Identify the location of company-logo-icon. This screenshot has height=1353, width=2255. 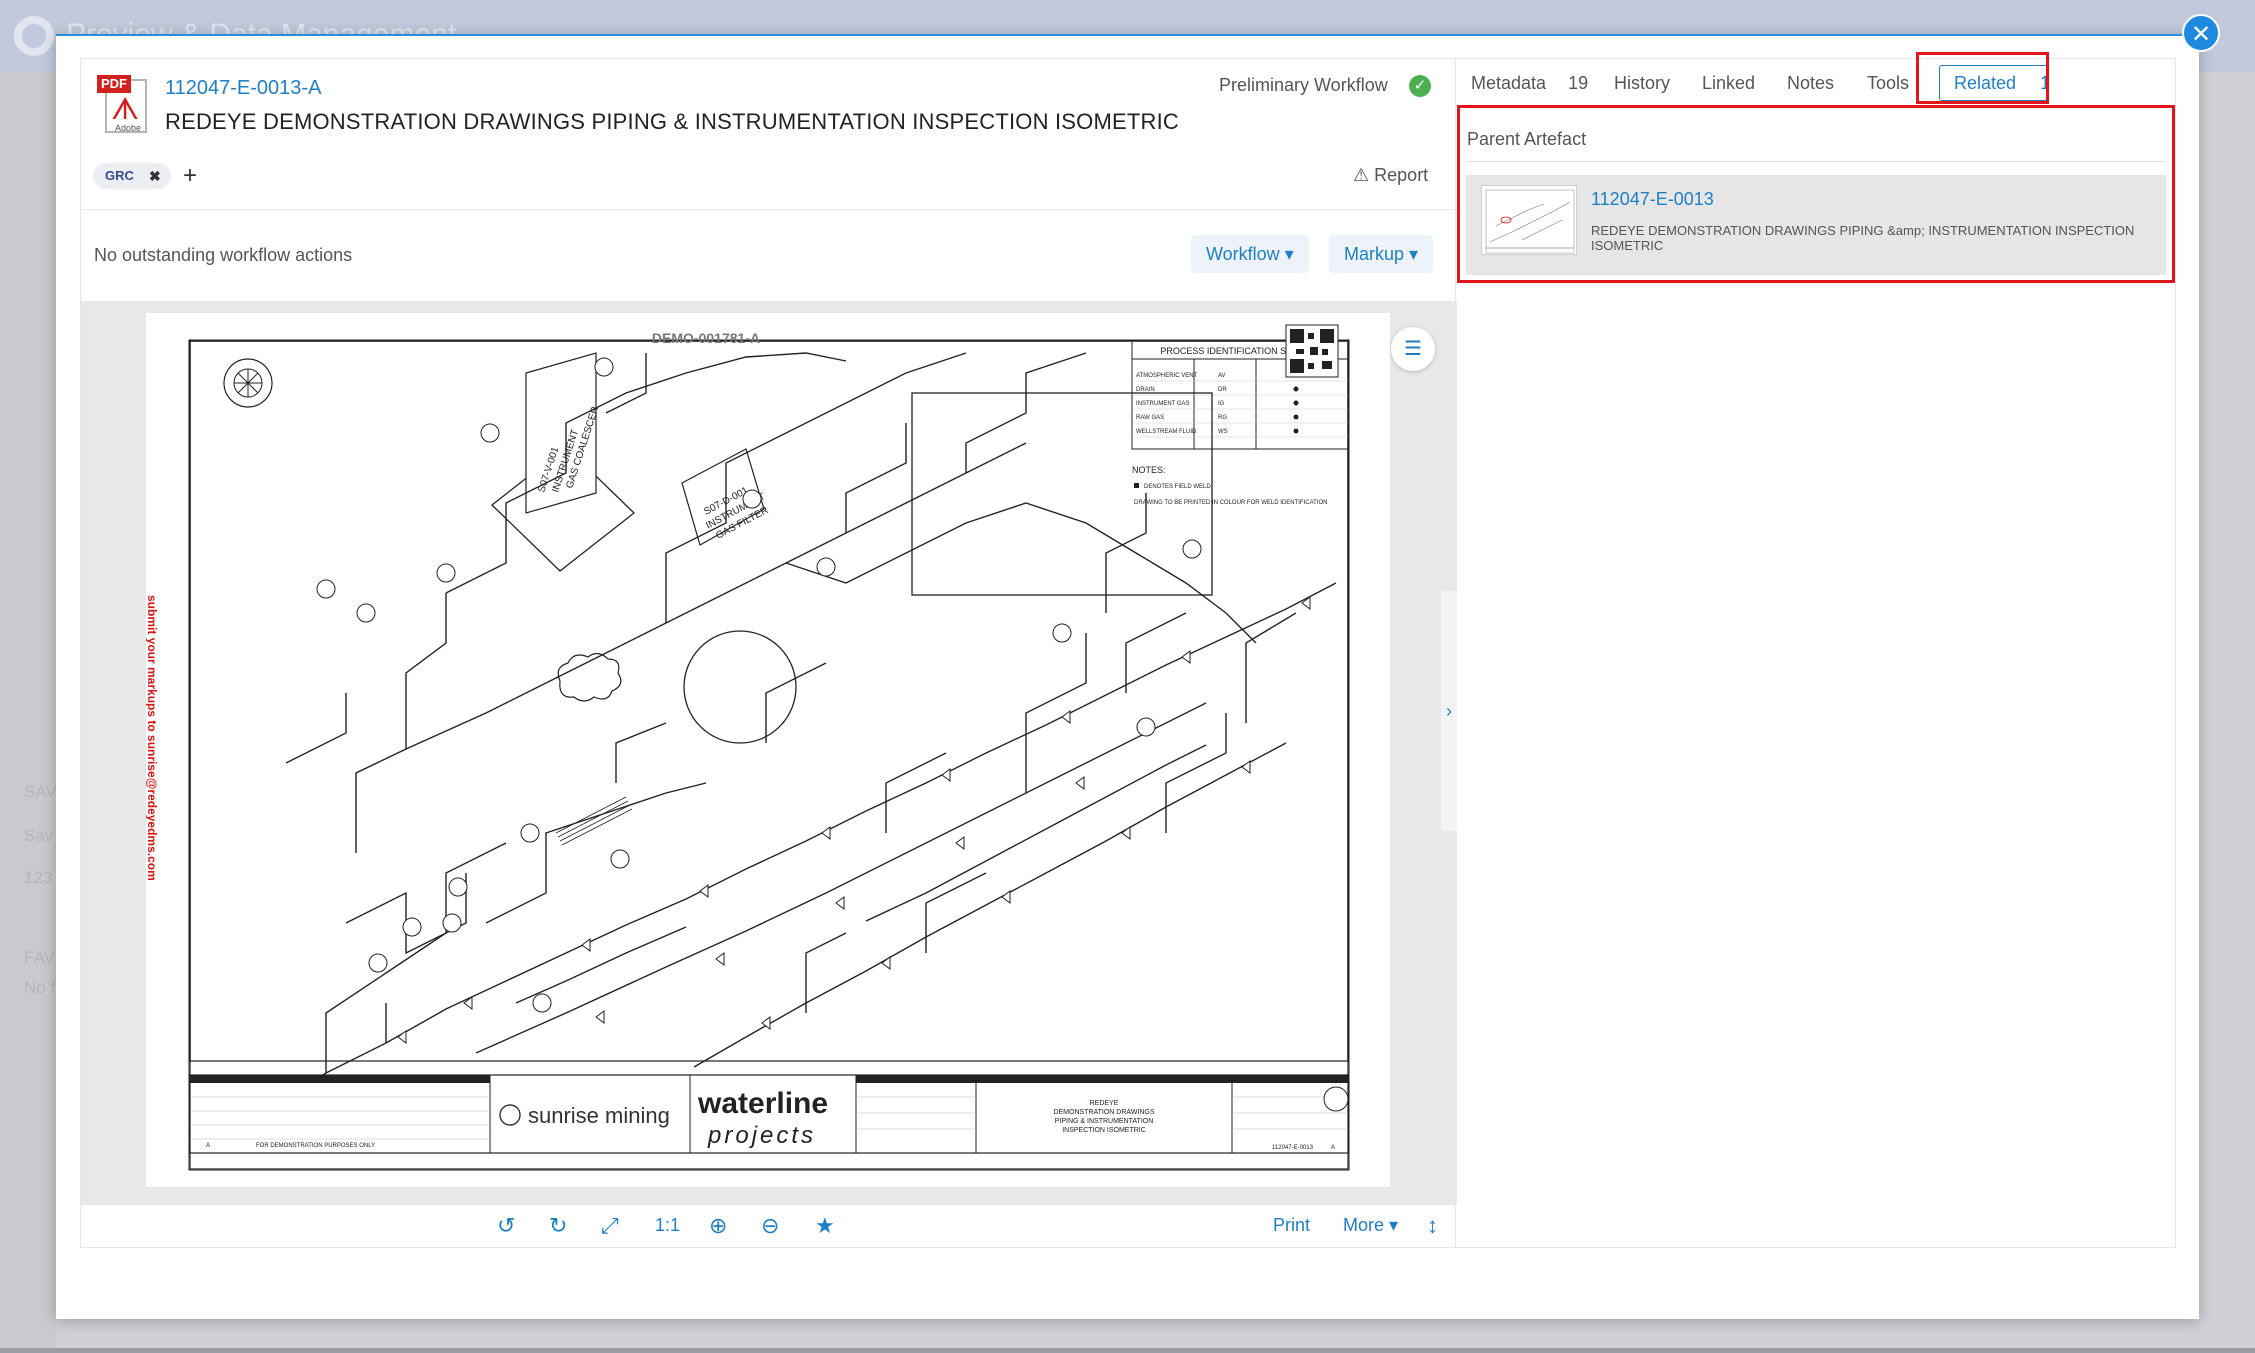
(1336, 1099).